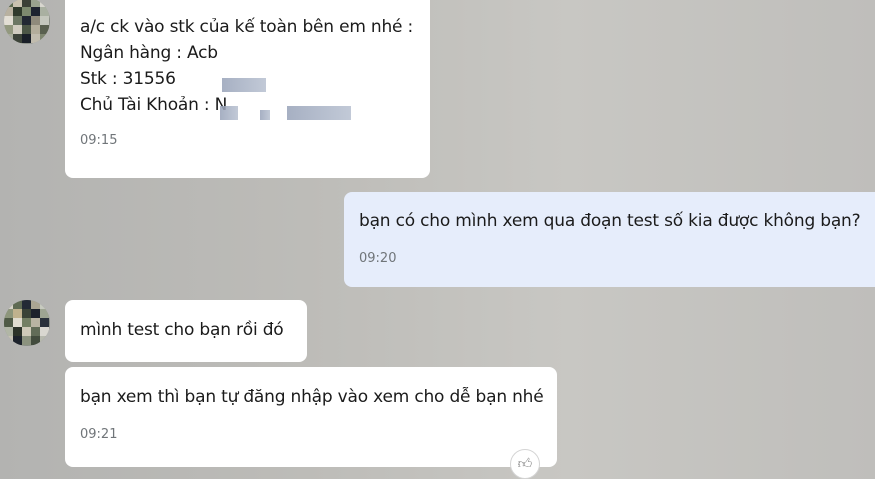 This screenshot has height=479, width=875. What do you see at coordinates (149, 53) in the screenshot?
I see `message-text: Ngân hàng : Acb` at bounding box center [149, 53].